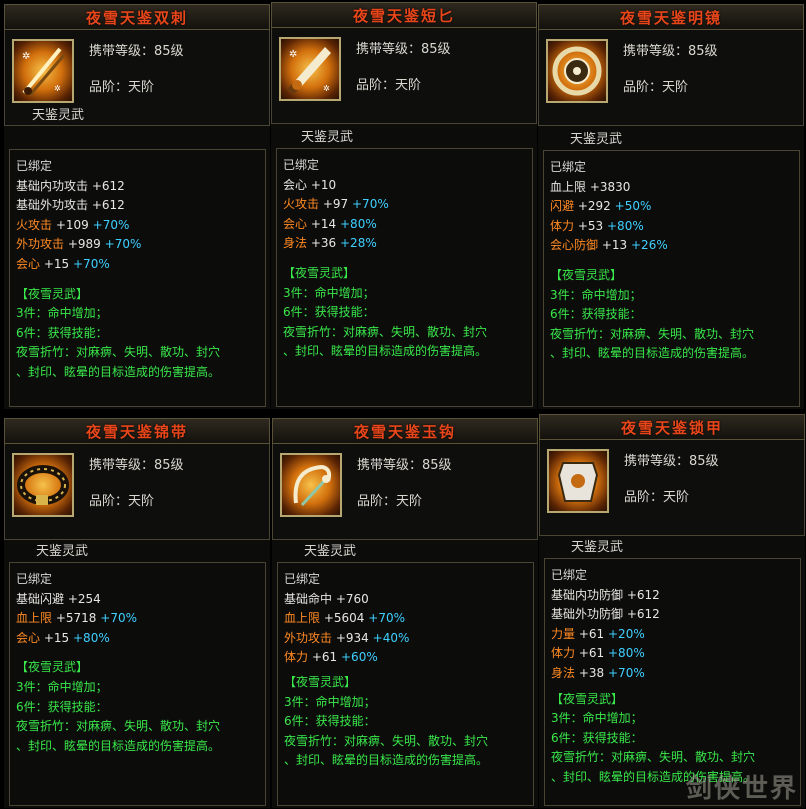  I want to click on stat-row: 体力 +53 +80%, so click(597, 225).